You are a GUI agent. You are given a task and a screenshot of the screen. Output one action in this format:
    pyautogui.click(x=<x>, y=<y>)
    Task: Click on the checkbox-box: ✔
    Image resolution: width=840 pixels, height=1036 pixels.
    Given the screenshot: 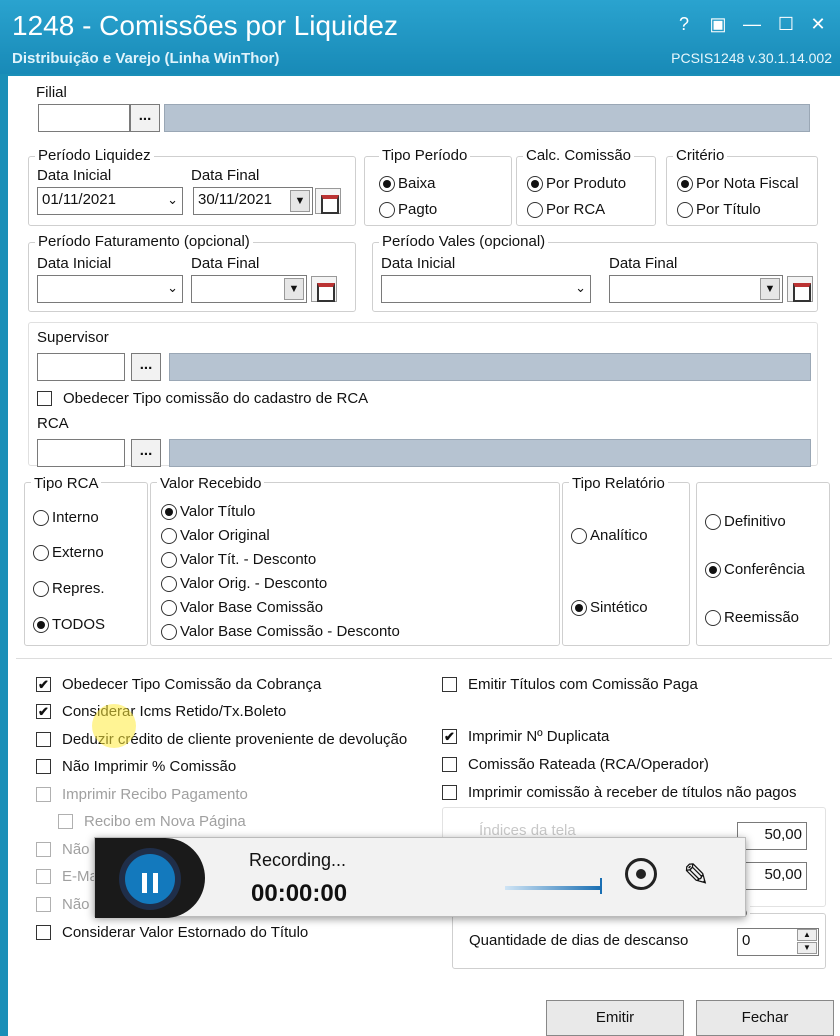 What is the action you would take?
    pyautogui.click(x=43, y=711)
    